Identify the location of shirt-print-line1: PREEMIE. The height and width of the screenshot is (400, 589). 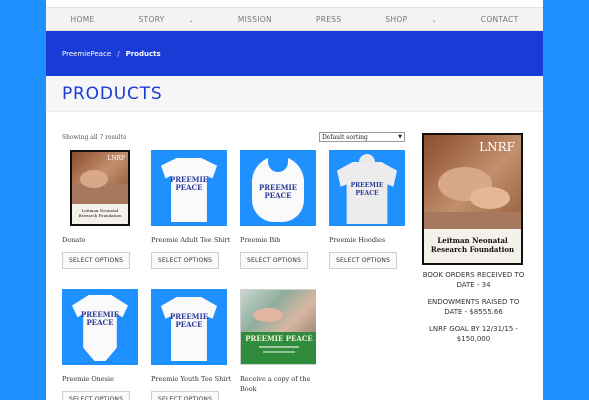
(367, 185).